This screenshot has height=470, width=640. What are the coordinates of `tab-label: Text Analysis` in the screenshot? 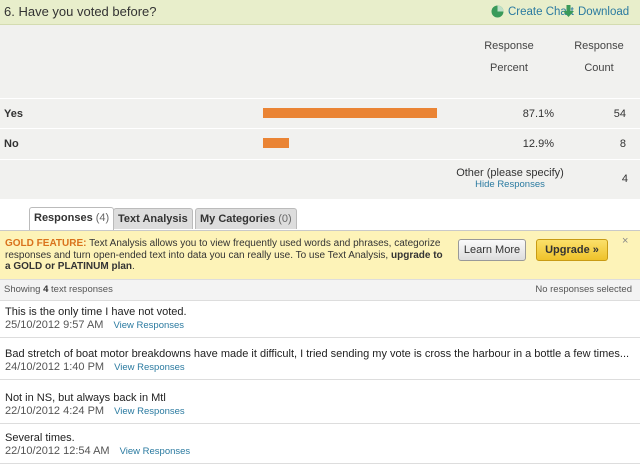 It's located at (153, 219).